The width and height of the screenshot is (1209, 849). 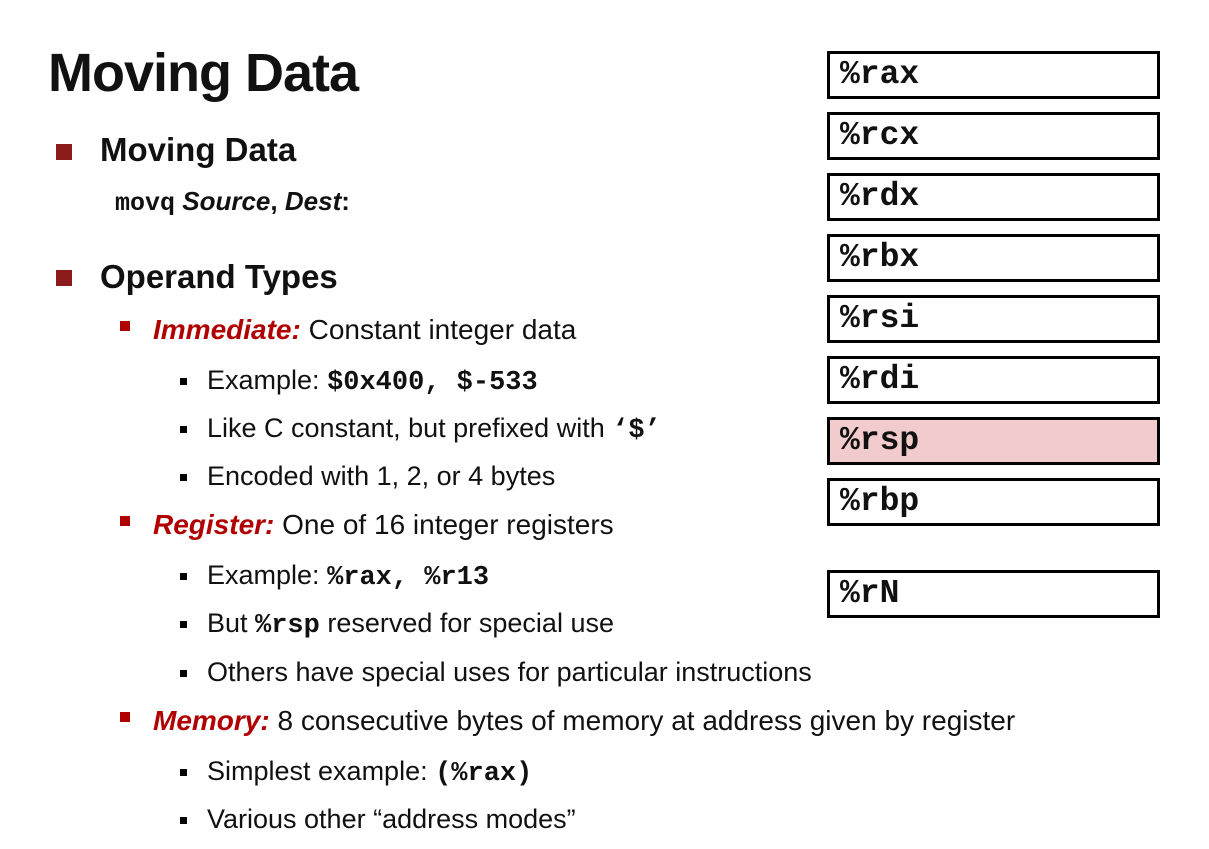 What do you see at coordinates (219, 276) in the screenshot?
I see `heading-operand-types: Operand Types` at bounding box center [219, 276].